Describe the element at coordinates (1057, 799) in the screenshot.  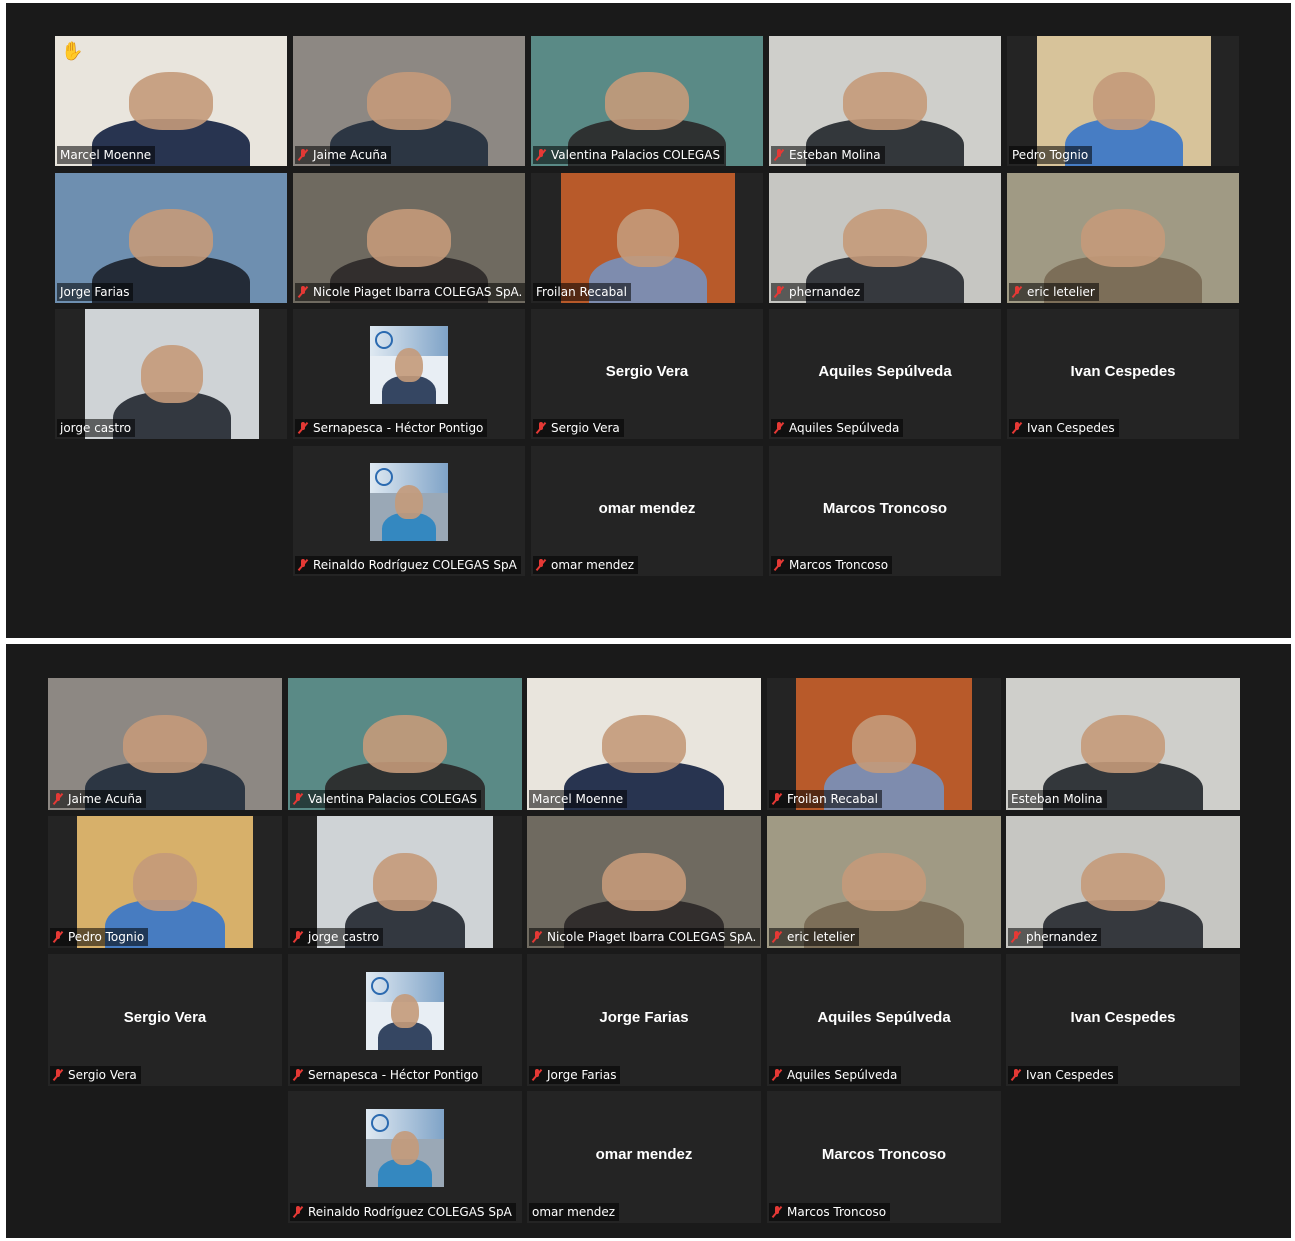
I see `participant-name: Esteban Molina` at that location.